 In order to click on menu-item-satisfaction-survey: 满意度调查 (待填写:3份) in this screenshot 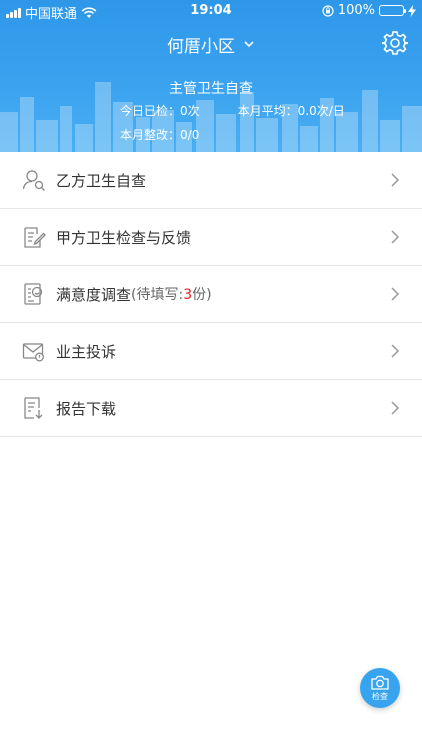, I will do `click(211, 294)`.